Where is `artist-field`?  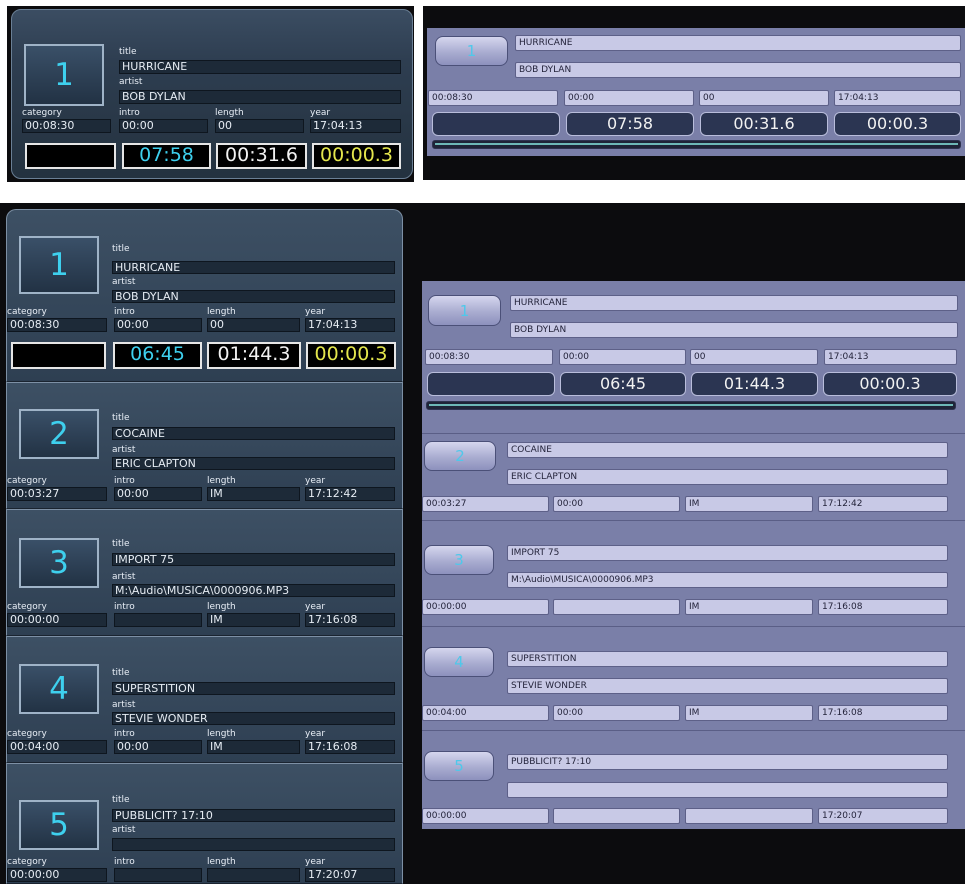 artist-field is located at coordinates (727, 790).